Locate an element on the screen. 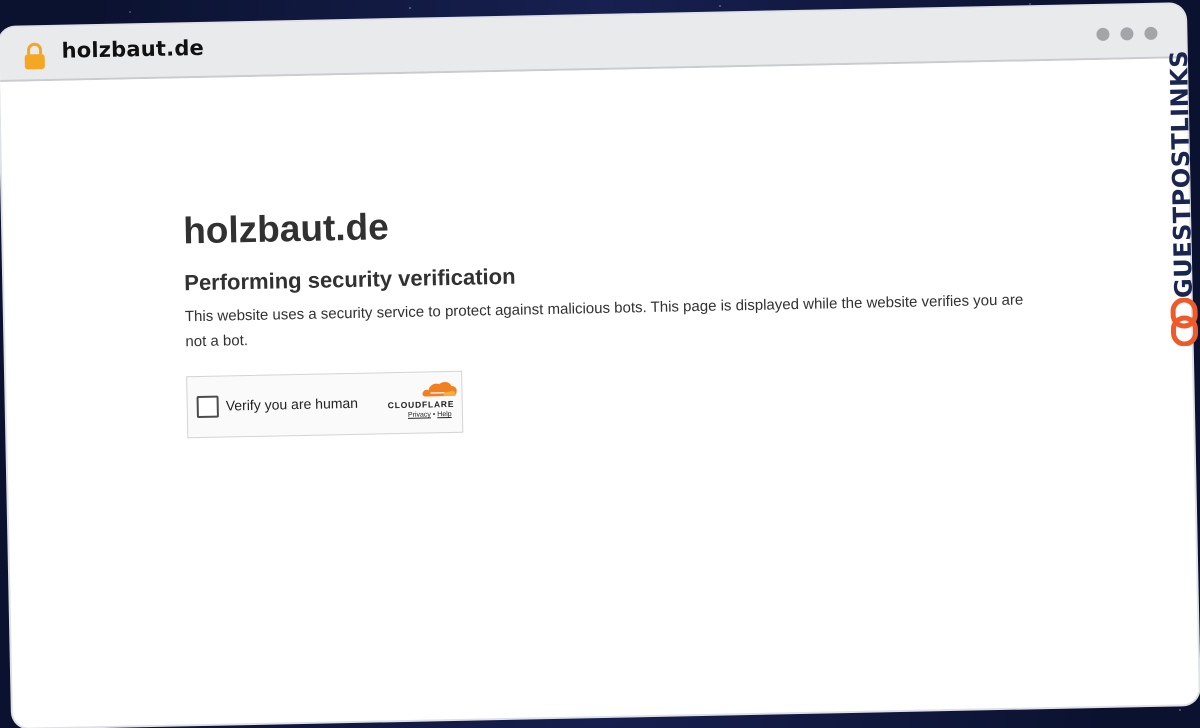  cloudflare-logo: CLOUDFLARE is located at coordinates (421, 404).